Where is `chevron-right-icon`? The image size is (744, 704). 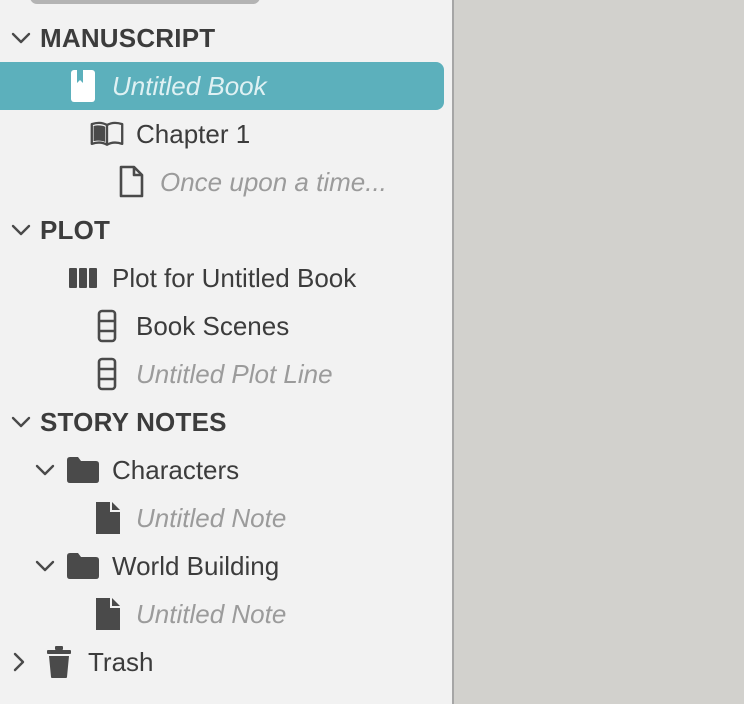 chevron-right-icon is located at coordinates (19, 662).